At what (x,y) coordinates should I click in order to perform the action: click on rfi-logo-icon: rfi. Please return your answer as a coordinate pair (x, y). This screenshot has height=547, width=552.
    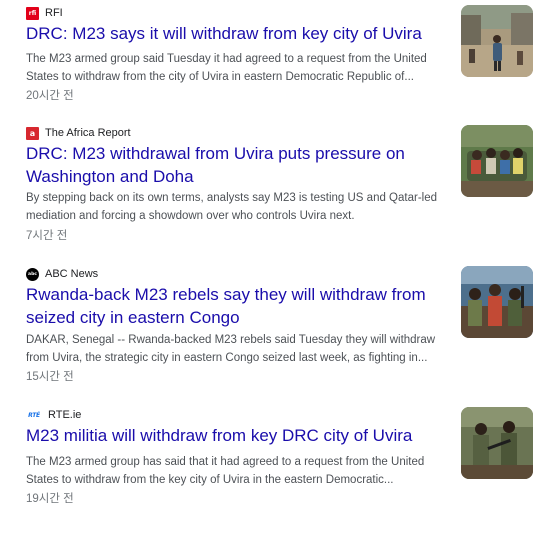
    Looking at the image, I should click on (32, 13).